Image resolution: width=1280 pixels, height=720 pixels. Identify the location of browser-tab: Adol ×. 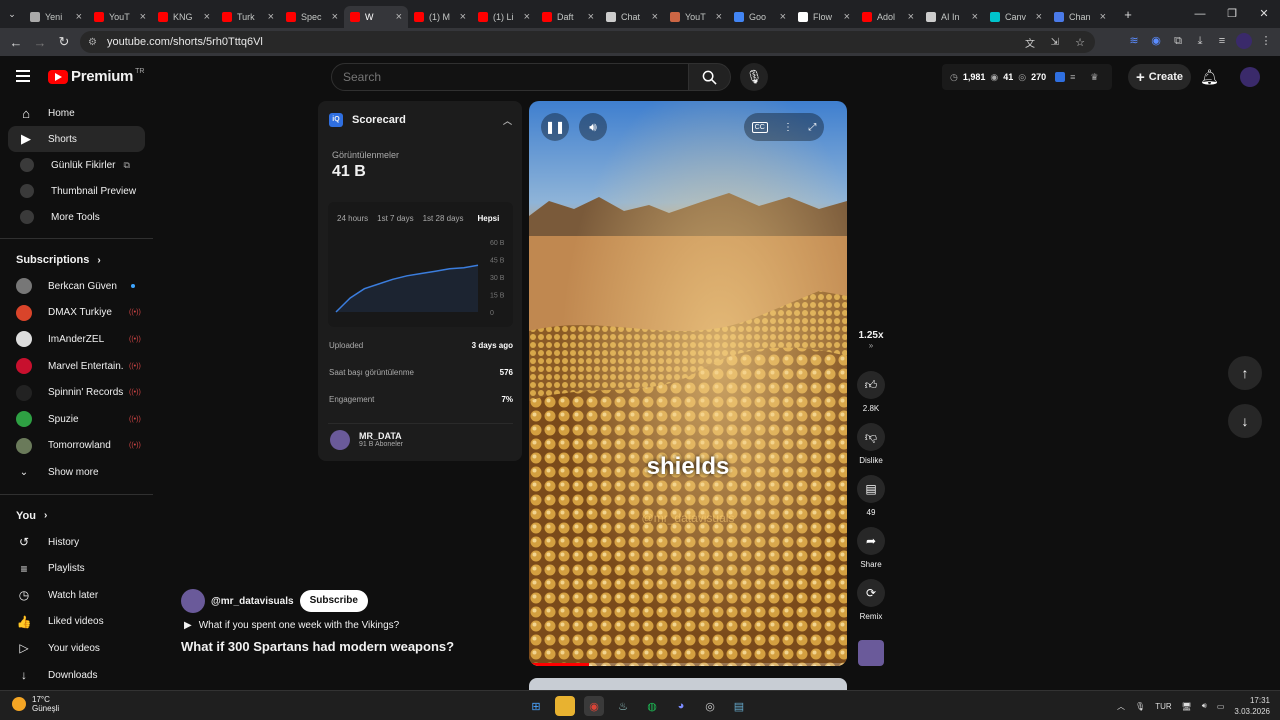
(888, 17).